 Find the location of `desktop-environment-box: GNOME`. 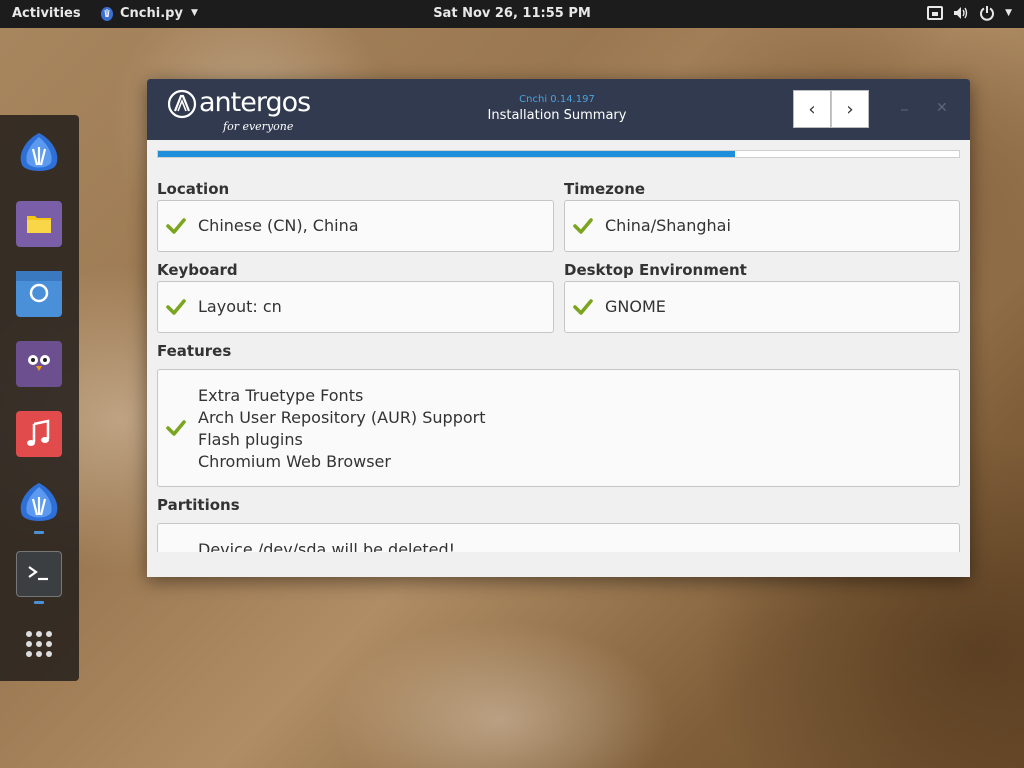

desktop-environment-box: GNOME is located at coordinates (762, 307).